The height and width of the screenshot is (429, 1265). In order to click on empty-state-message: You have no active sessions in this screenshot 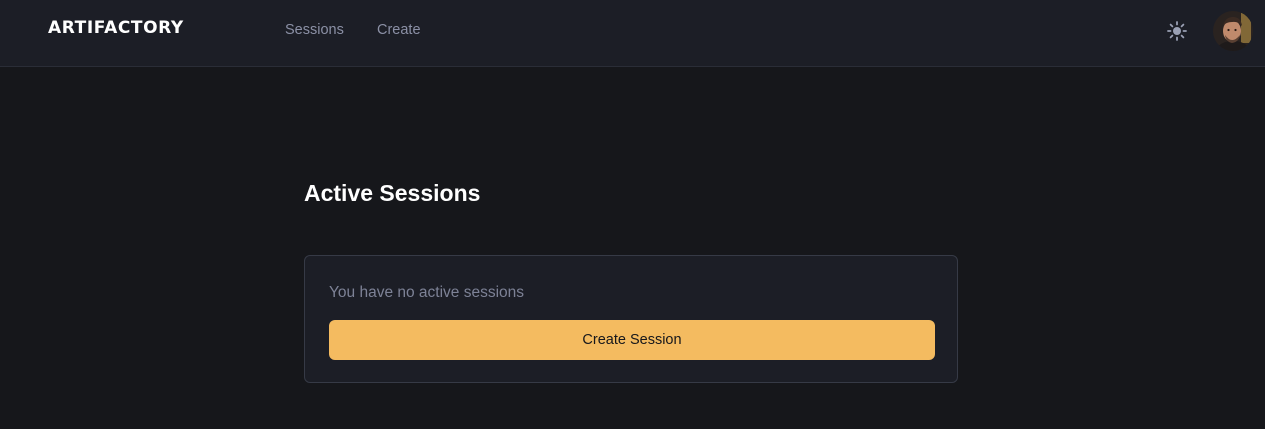, I will do `click(427, 292)`.